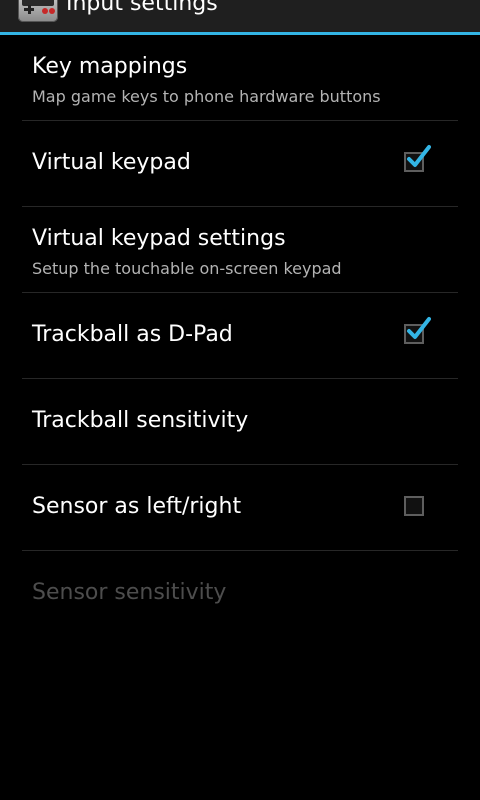 This screenshot has width=480, height=800. Describe the element at coordinates (111, 162) in the screenshot. I see `pref-title: Virtual keypad` at that location.